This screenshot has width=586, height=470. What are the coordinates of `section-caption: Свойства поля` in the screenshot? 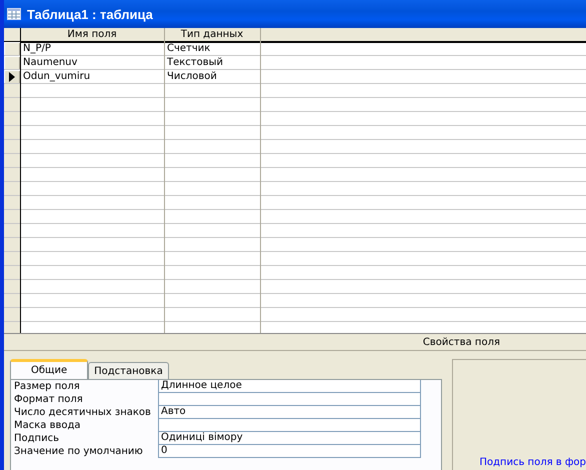 It's located at (461, 342).